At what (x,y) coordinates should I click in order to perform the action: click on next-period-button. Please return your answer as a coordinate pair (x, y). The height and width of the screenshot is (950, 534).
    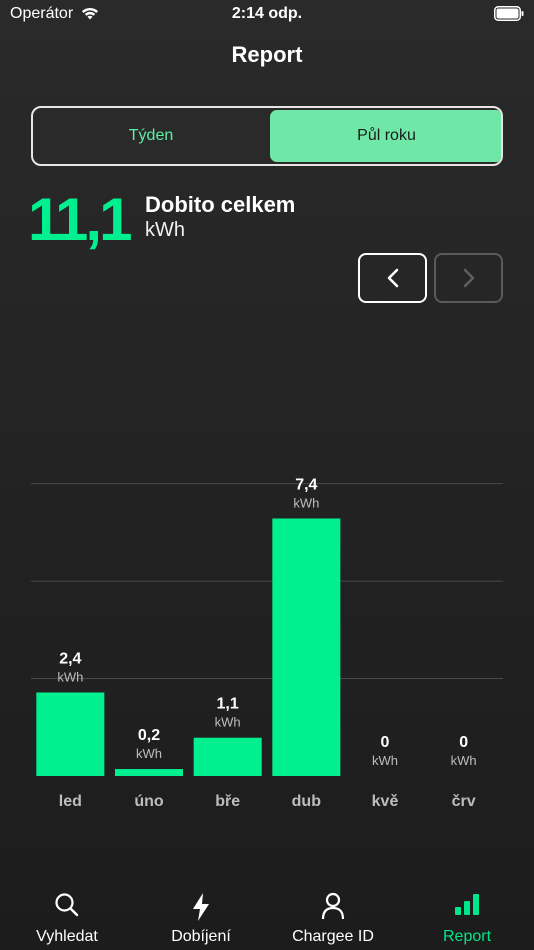
    Looking at the image, I should click on (468, 278).